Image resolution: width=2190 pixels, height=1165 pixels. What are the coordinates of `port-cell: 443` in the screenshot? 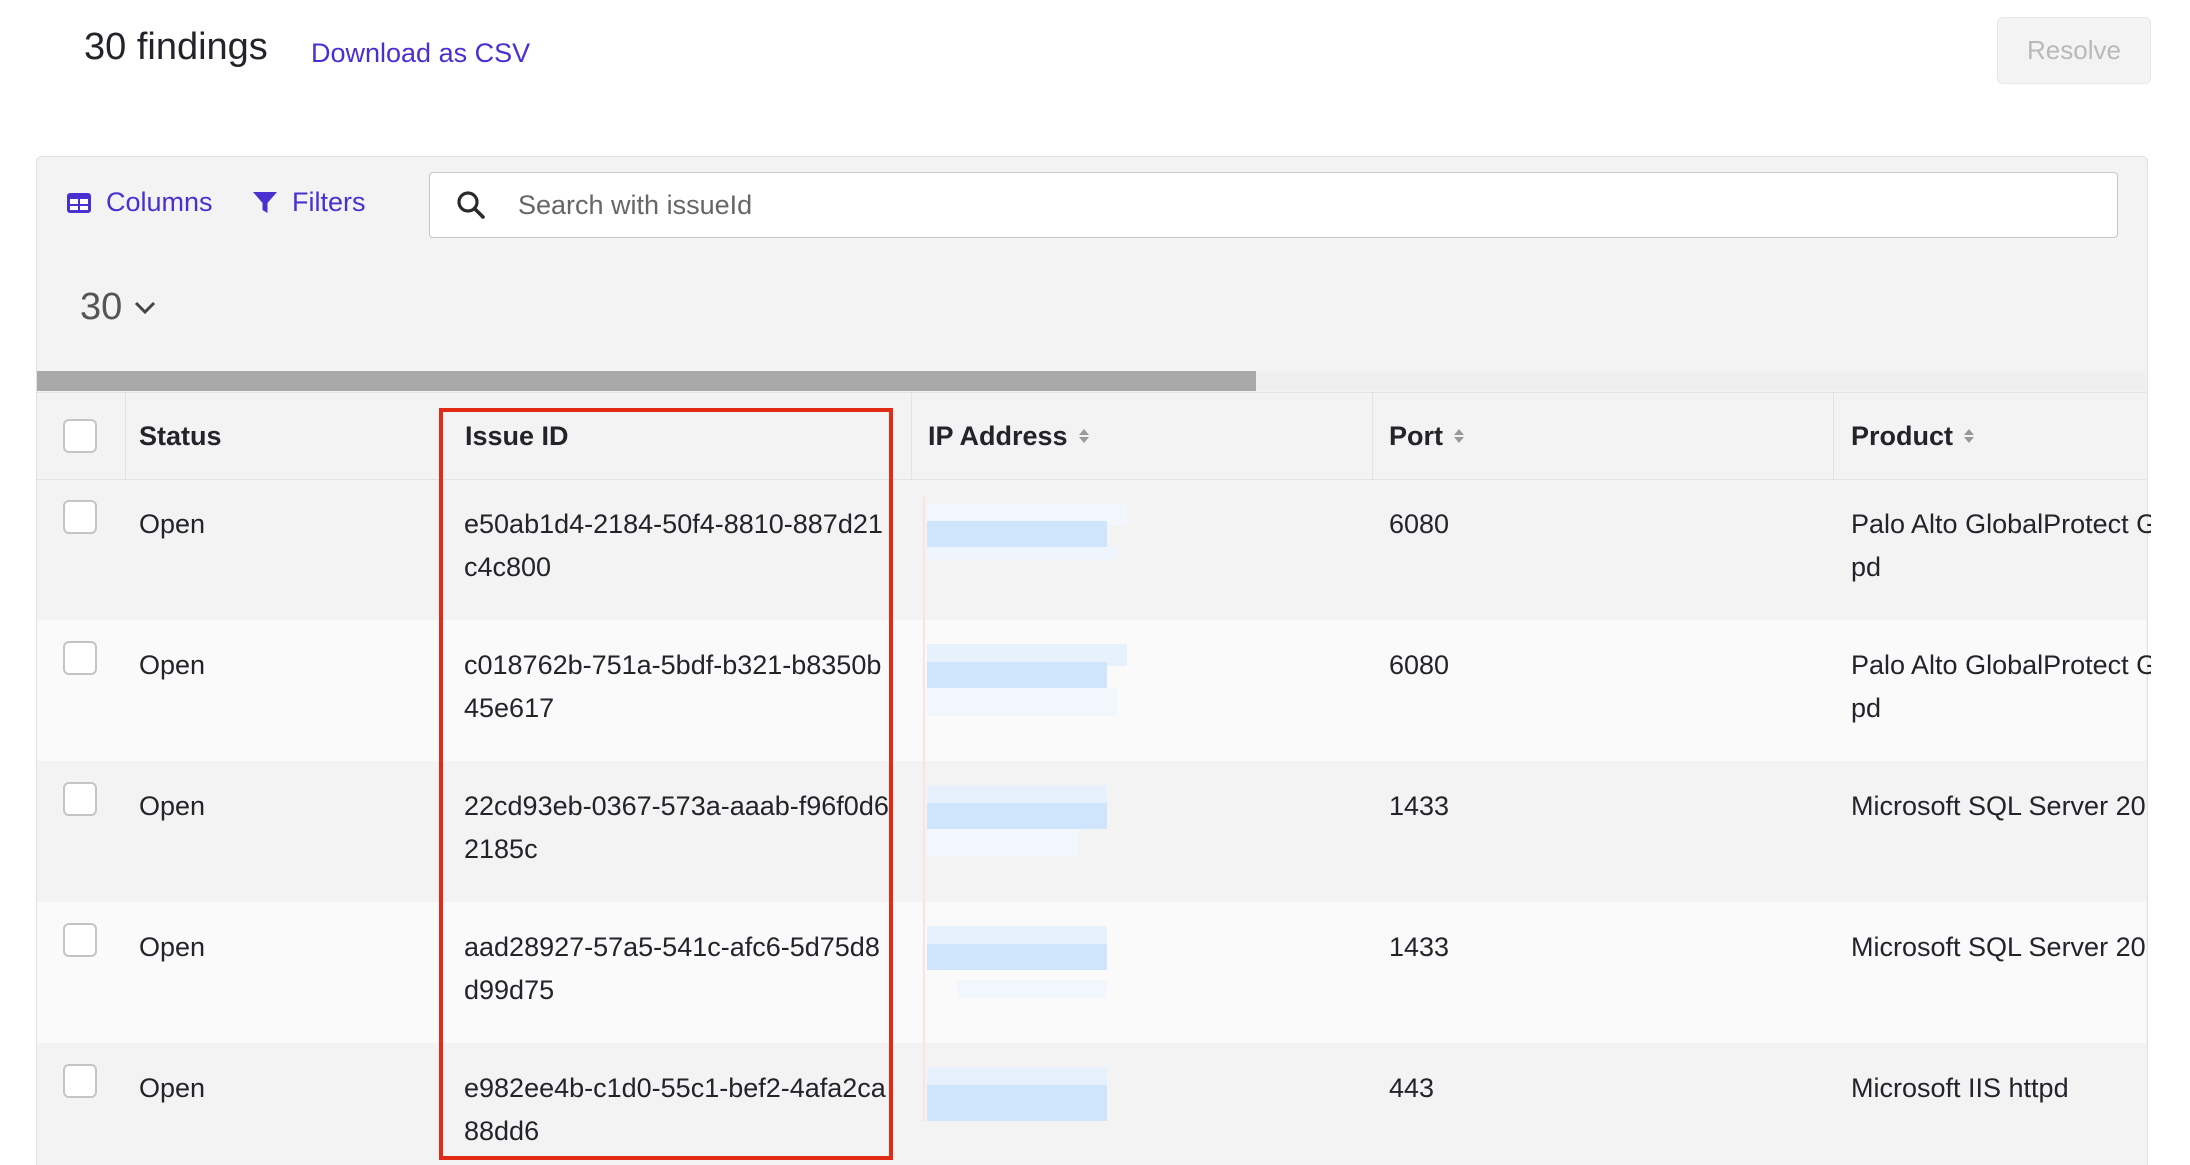 It's located at (1412, 1088).